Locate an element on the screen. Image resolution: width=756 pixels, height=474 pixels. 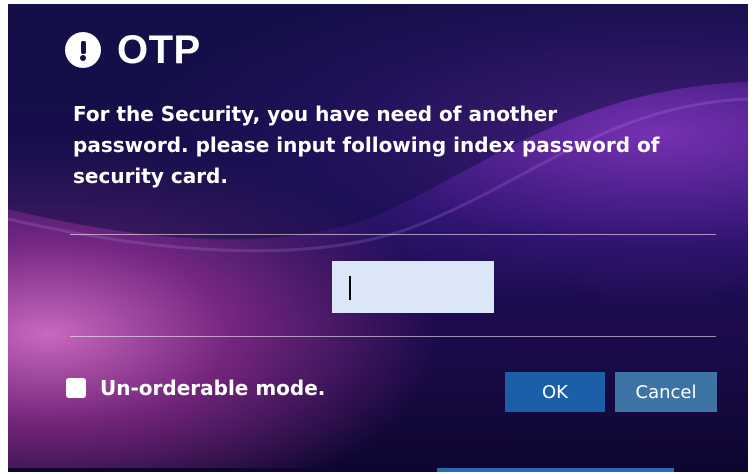
unorderable-mode-option: Un-orderable mode. is located at coordinates (195, 388).